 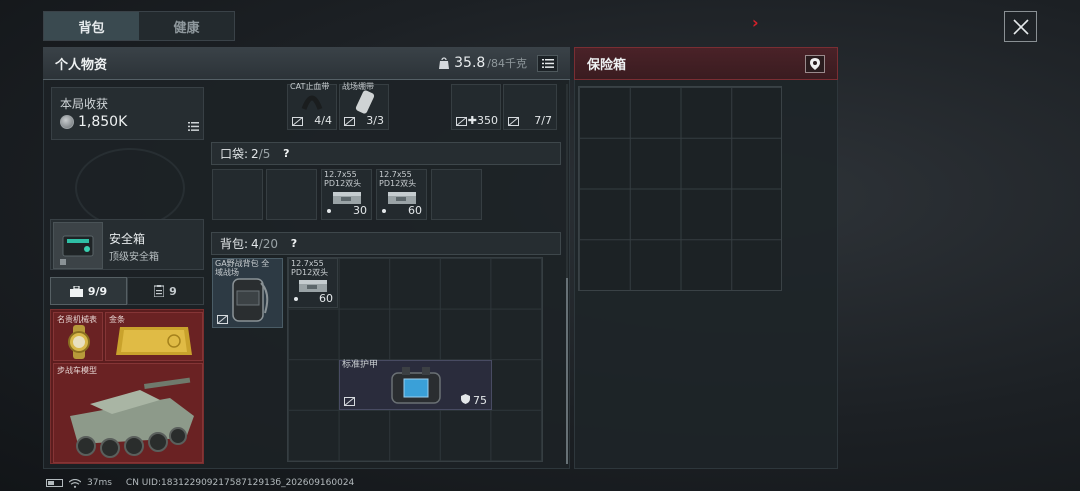 What do you see at coordinates (97, 291) in the screenshot?
I see `capacity-briefcase-value: 9/9` at bounding box center [97, 291].